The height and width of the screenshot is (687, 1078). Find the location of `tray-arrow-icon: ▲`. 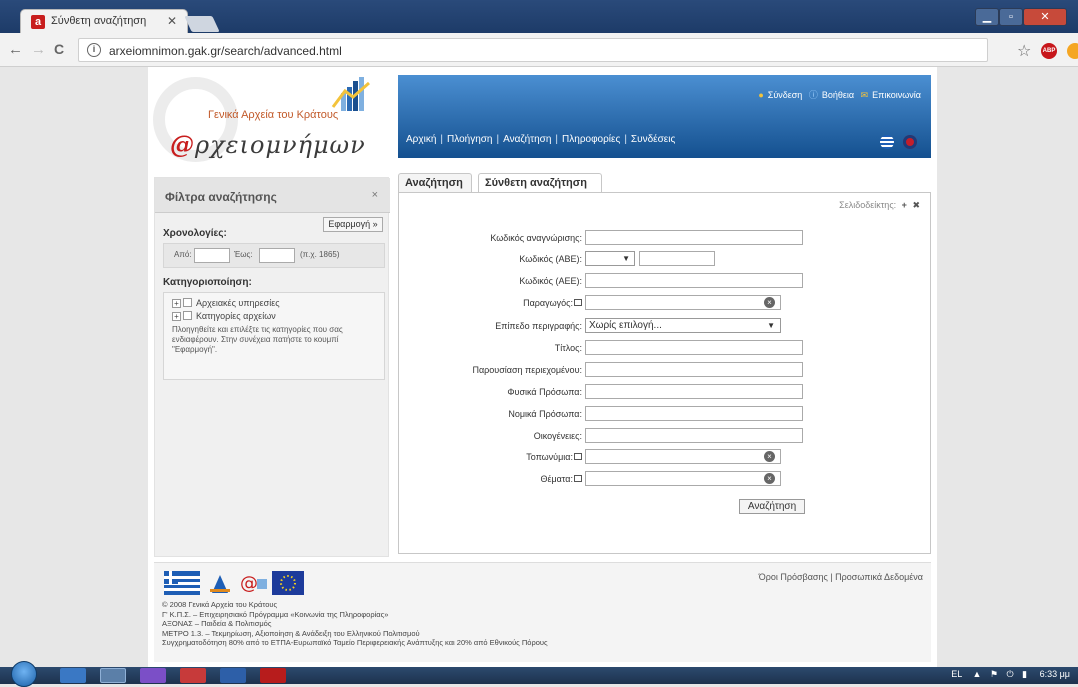

tray-arrow-icon: ▲ is located at coordinates (976, 674).